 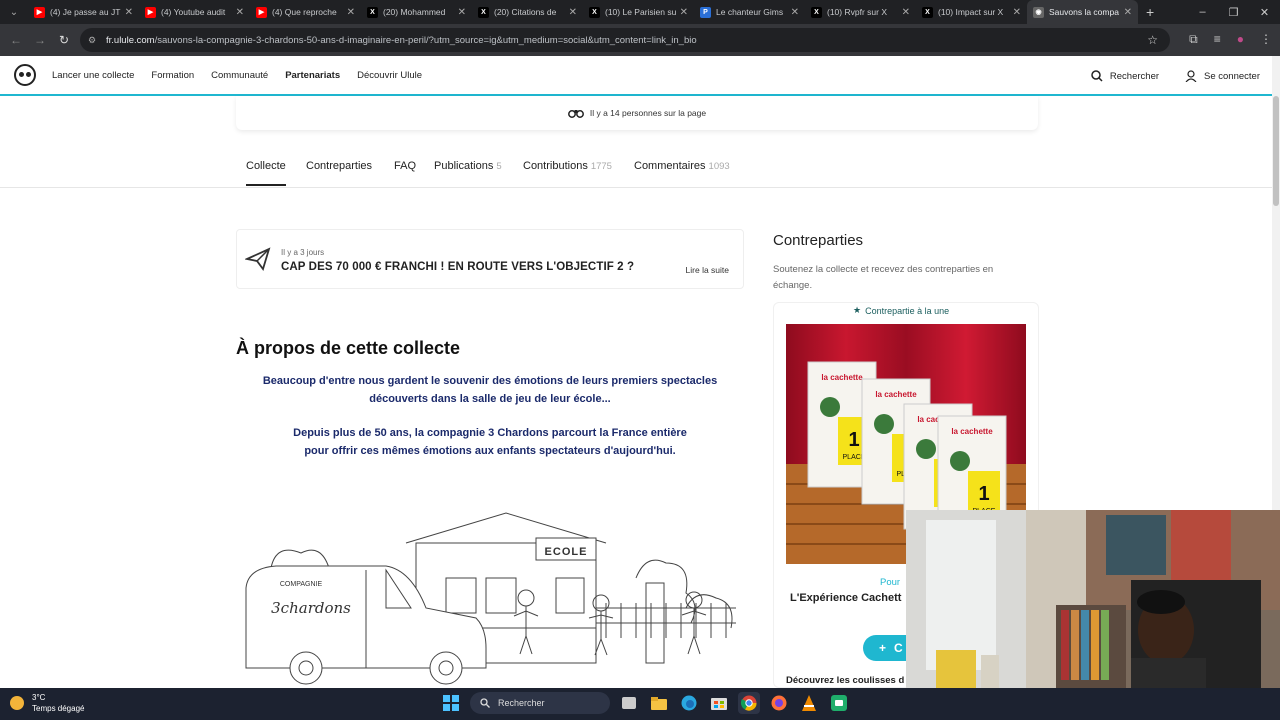 I want to click on tab-commentaires: Commentaires 1093, so click(x=682, y=166).